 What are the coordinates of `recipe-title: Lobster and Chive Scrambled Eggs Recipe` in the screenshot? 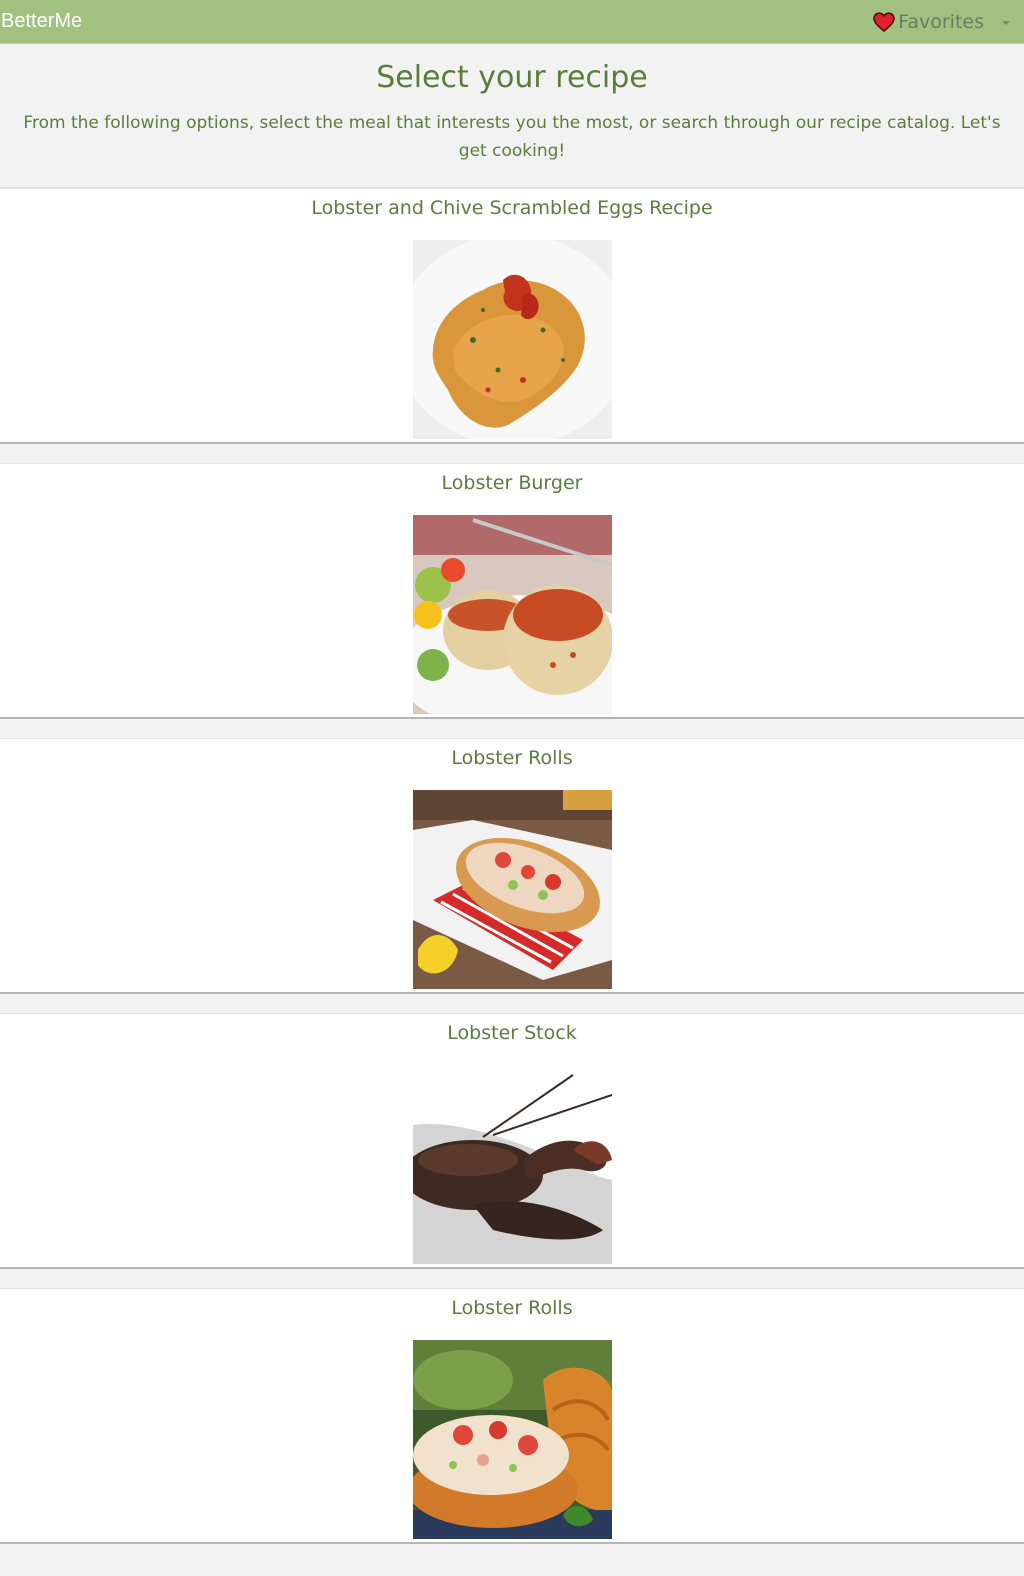 It's located at (512, 208).